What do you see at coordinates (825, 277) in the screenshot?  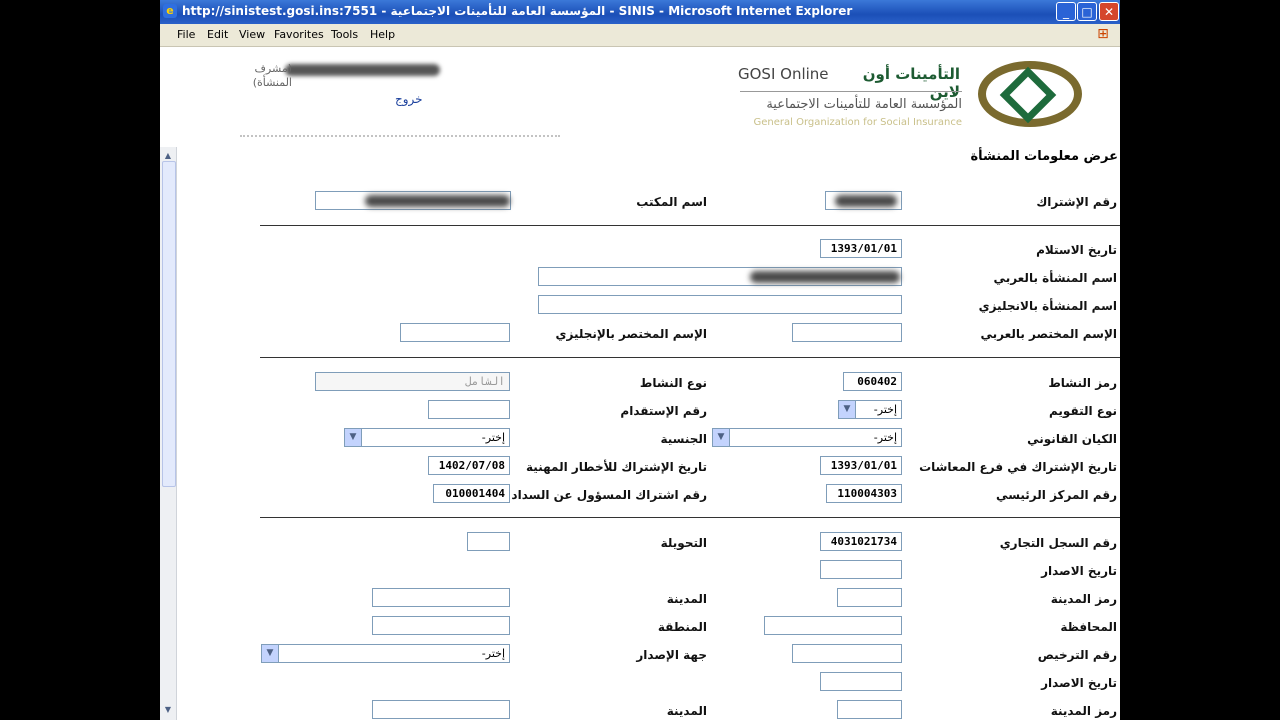 I see `name-arabic-redacted` at bounding box center [825, 277].